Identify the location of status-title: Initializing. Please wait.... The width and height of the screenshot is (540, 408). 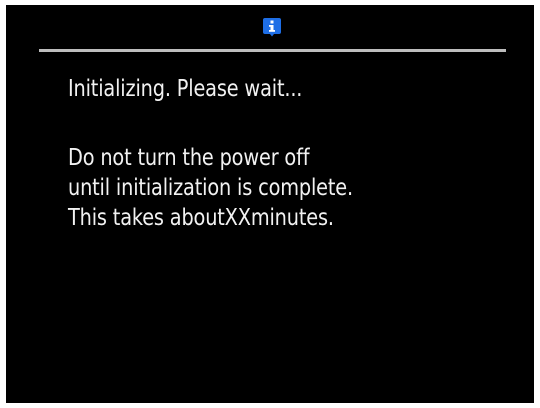
(185, 89).